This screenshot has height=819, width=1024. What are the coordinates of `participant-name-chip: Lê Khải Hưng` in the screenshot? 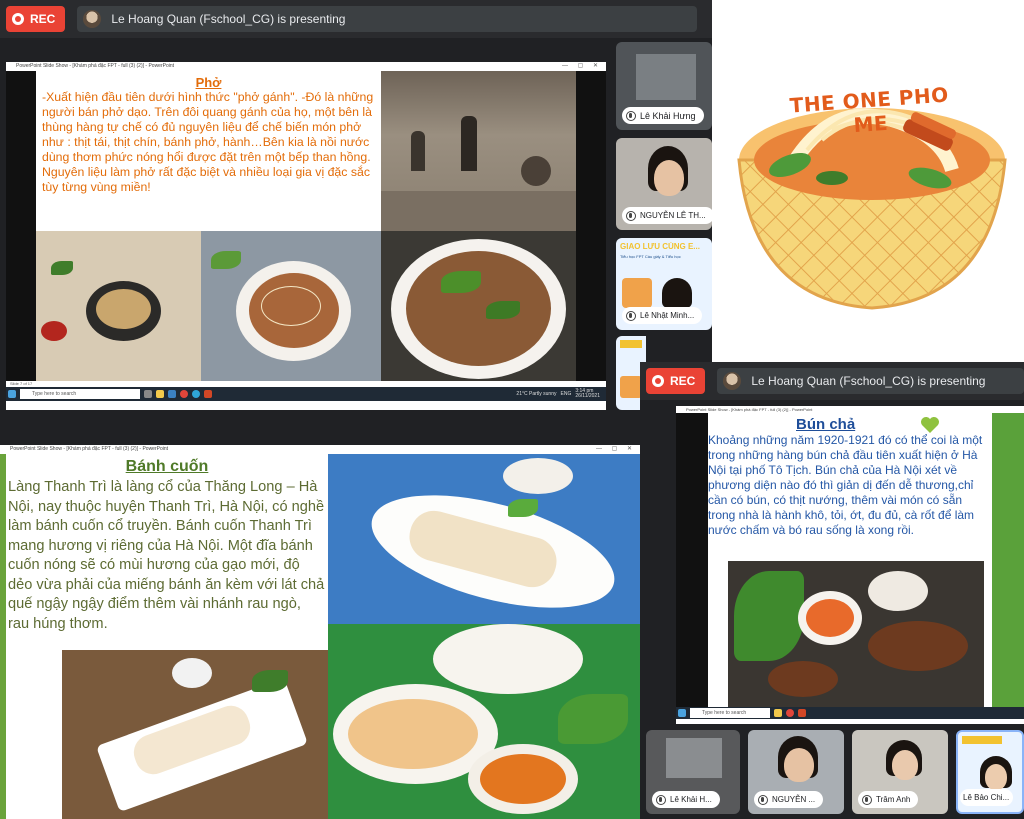 It's located at (663, 115).